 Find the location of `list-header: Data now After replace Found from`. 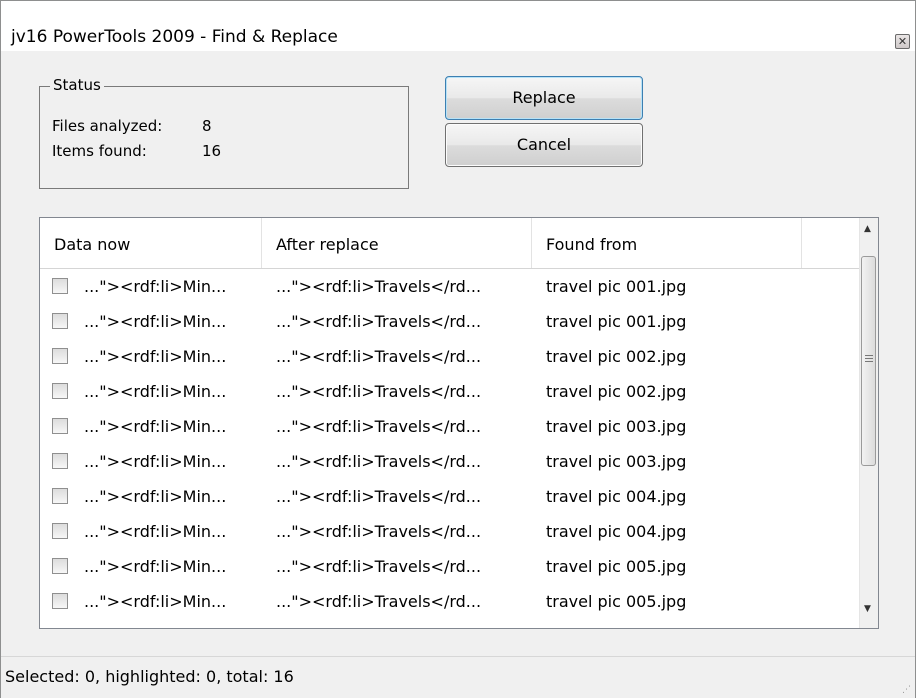

list-header: Data now After replace Found from is located at coordinates (451, 243).